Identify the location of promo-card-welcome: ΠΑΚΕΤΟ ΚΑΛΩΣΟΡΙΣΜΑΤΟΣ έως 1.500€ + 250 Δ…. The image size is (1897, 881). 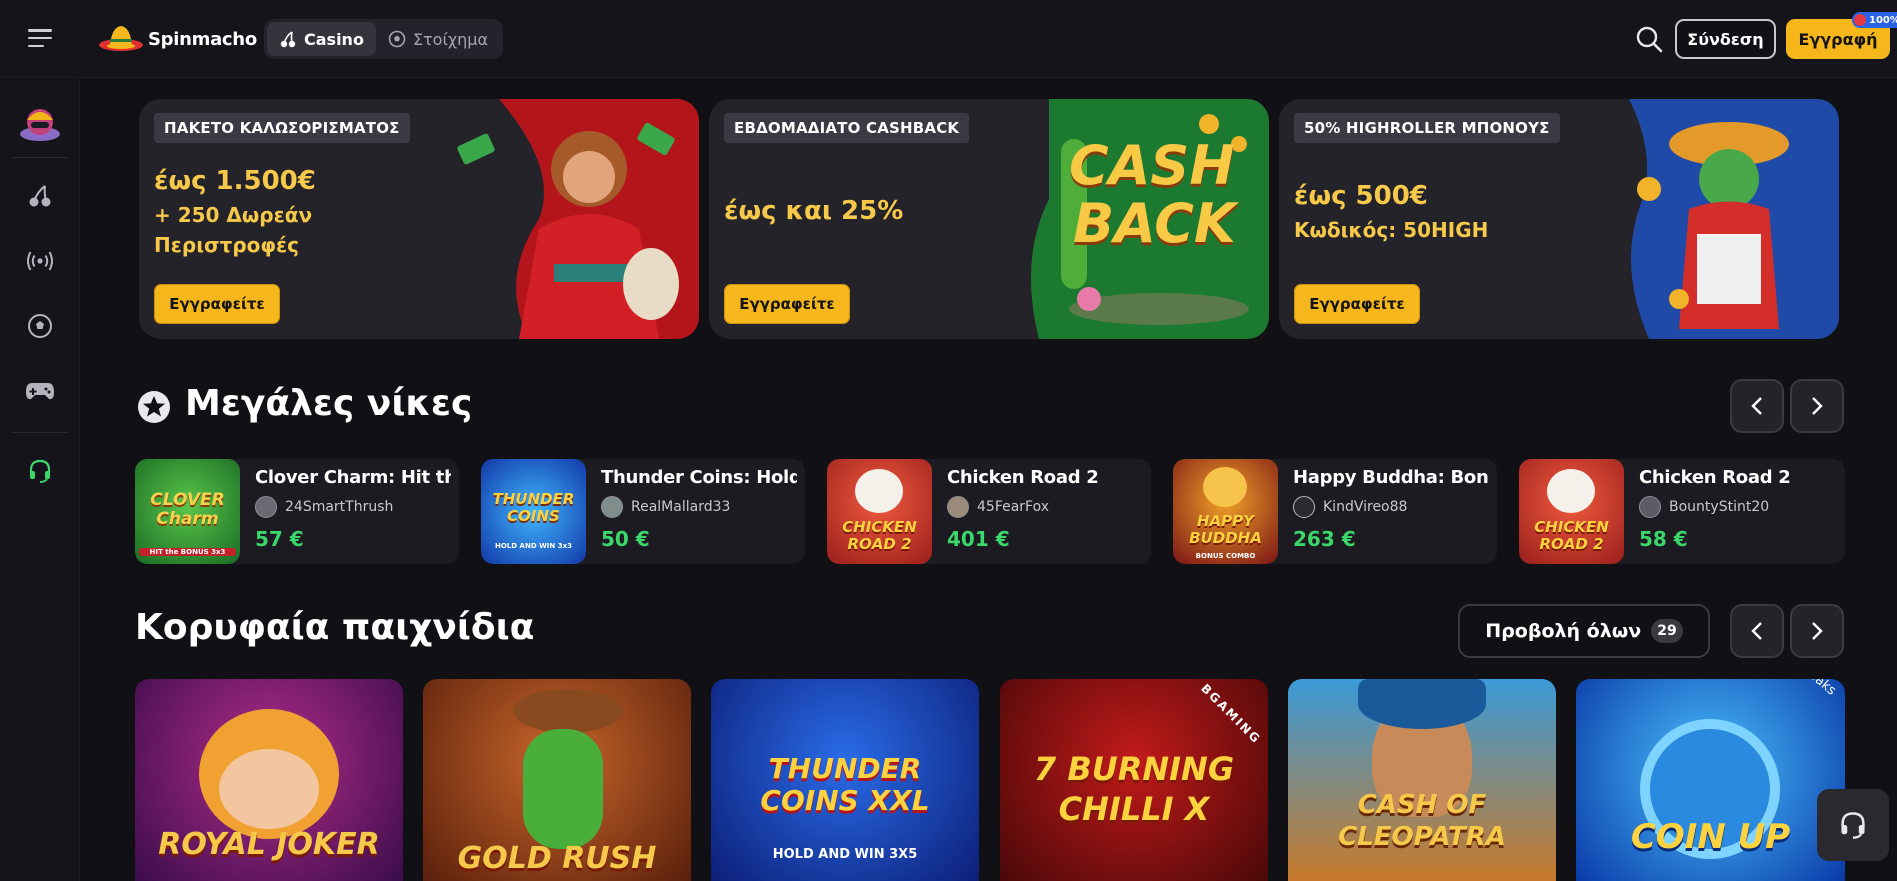
(419, 219).